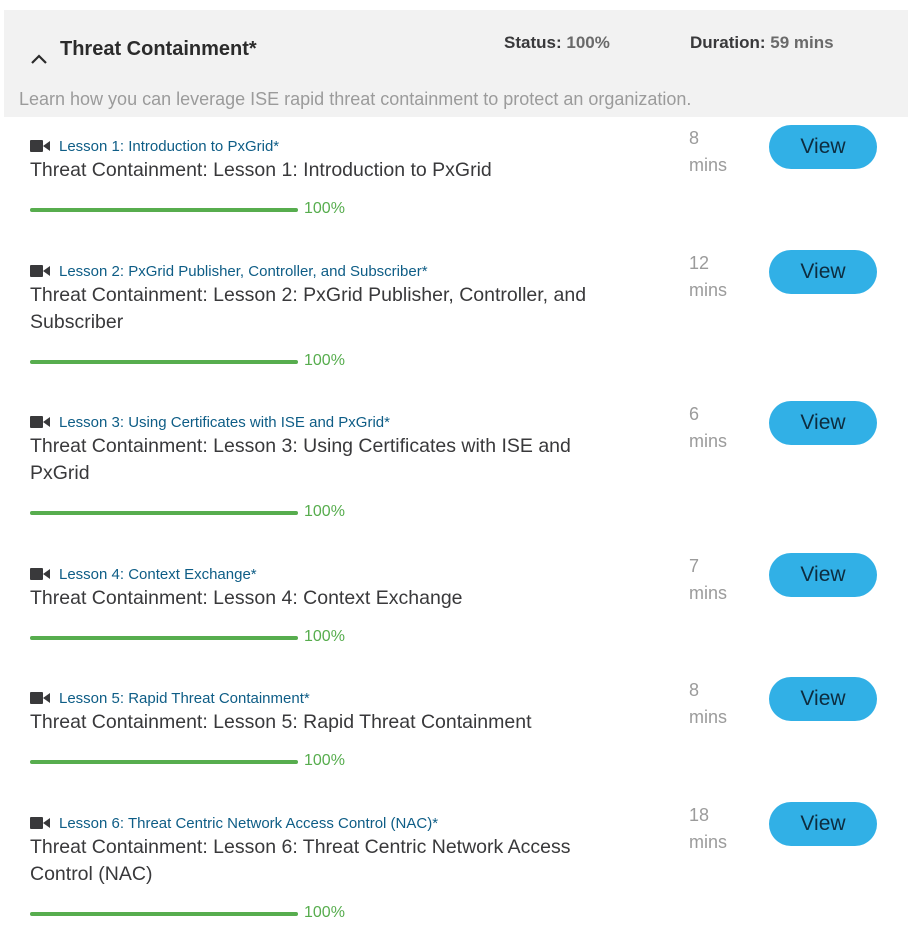  Describe the element at coordinates (184, 698) in the screenshot. I see `lesson-link: Lesson 5: Rapid Threat Containment*` at that location.